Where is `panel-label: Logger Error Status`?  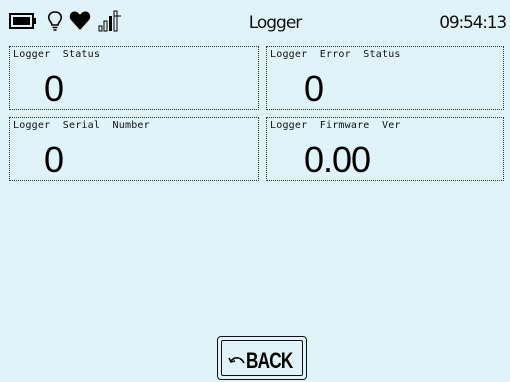 panel-label: Logger Error Status is located at coordinates (335, 54).